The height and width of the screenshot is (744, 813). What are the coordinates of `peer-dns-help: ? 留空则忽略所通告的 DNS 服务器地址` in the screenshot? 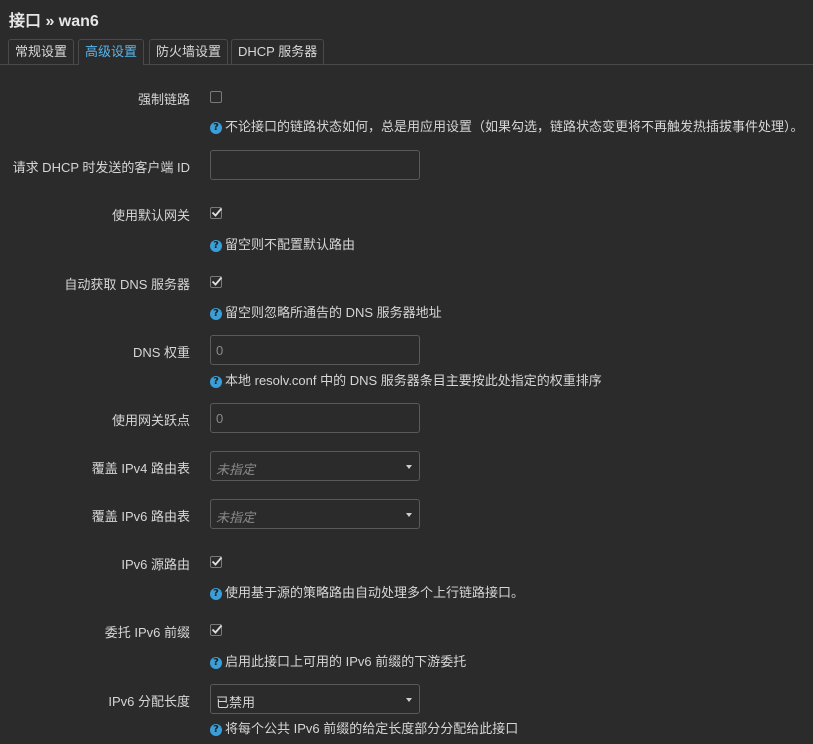 It's located at (326, 311).